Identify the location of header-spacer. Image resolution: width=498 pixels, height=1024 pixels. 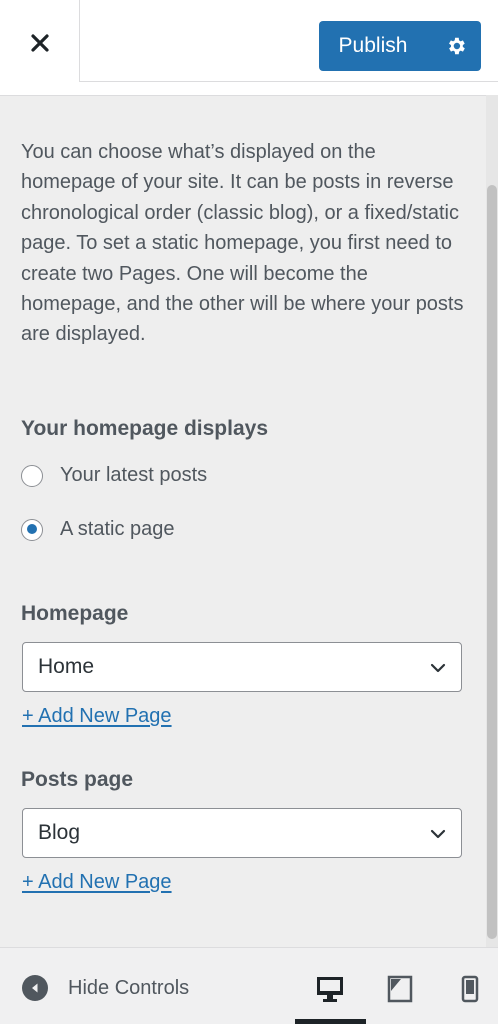
(249, 88).